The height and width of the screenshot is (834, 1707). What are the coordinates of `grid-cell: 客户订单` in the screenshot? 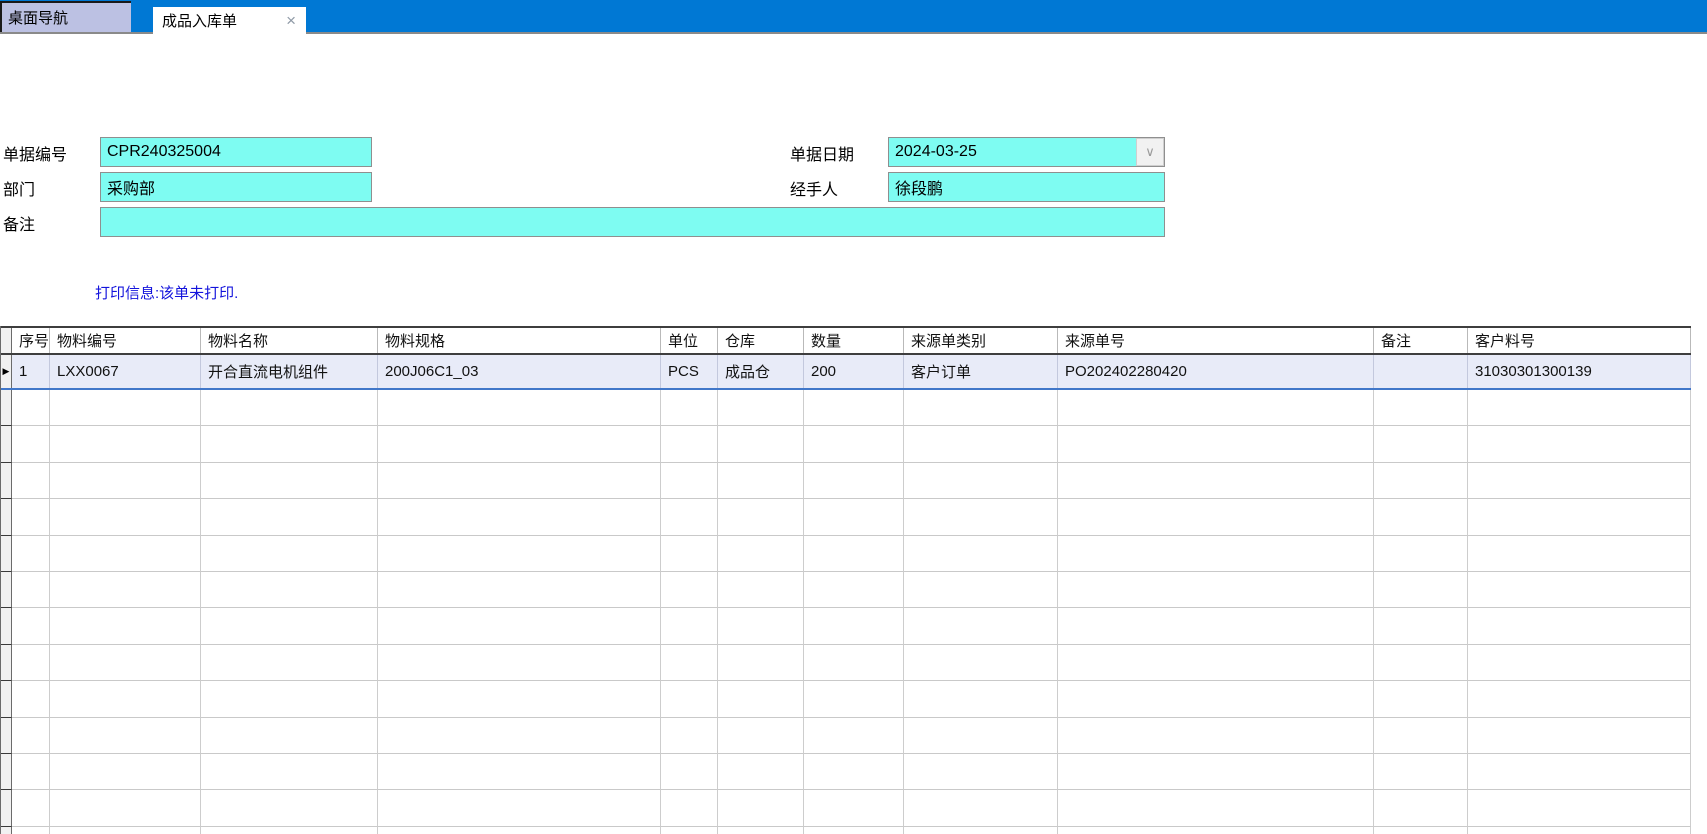 It's located at (981, 371).